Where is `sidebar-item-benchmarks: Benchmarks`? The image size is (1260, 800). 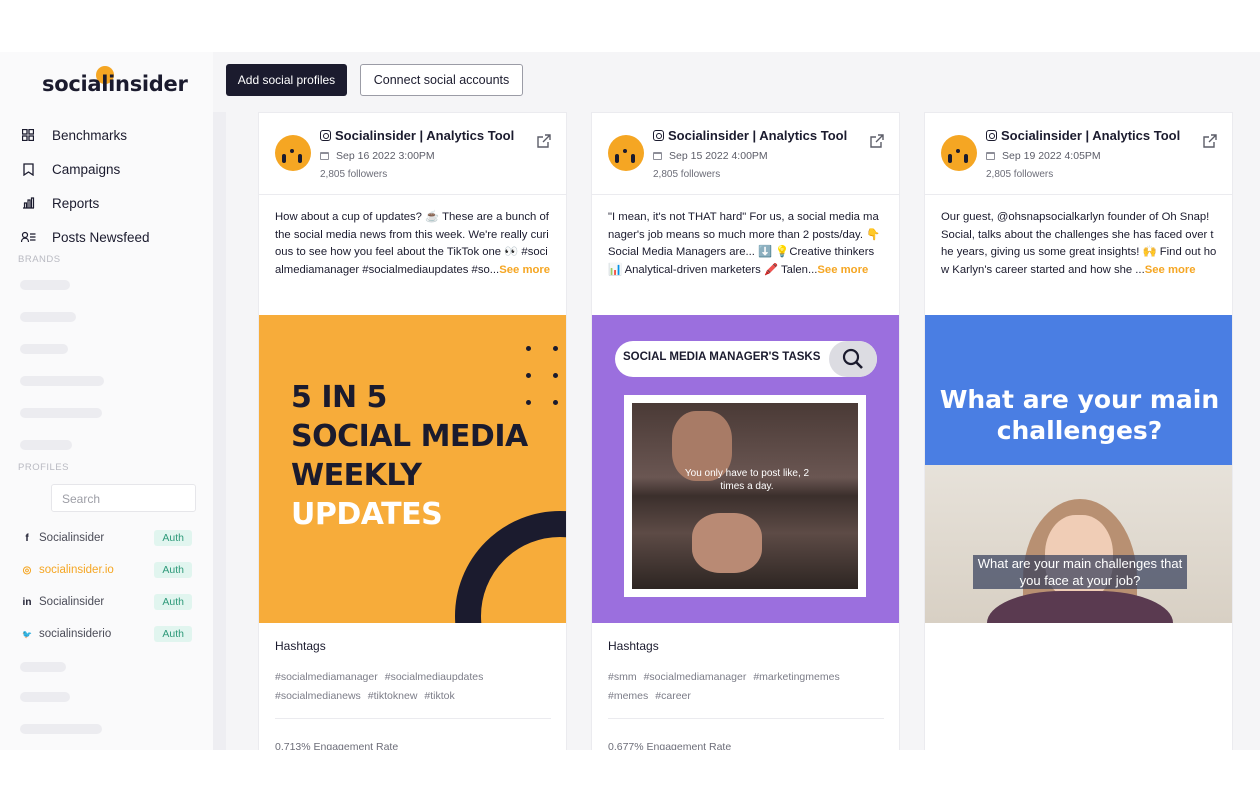
sidebar-item-benchmarks: Benchmarks is located at coordinates (85, 135).